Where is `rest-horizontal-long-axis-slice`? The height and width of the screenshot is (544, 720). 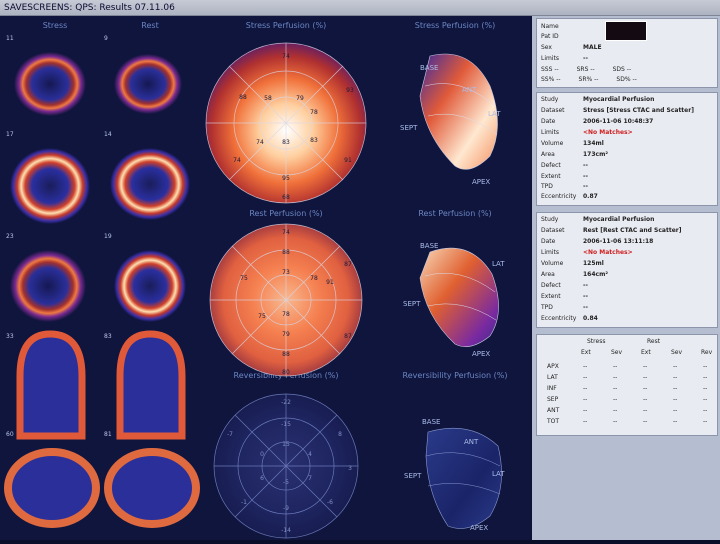
rest-horizontal-long-axis-slice is located at coordinates (152, 488).